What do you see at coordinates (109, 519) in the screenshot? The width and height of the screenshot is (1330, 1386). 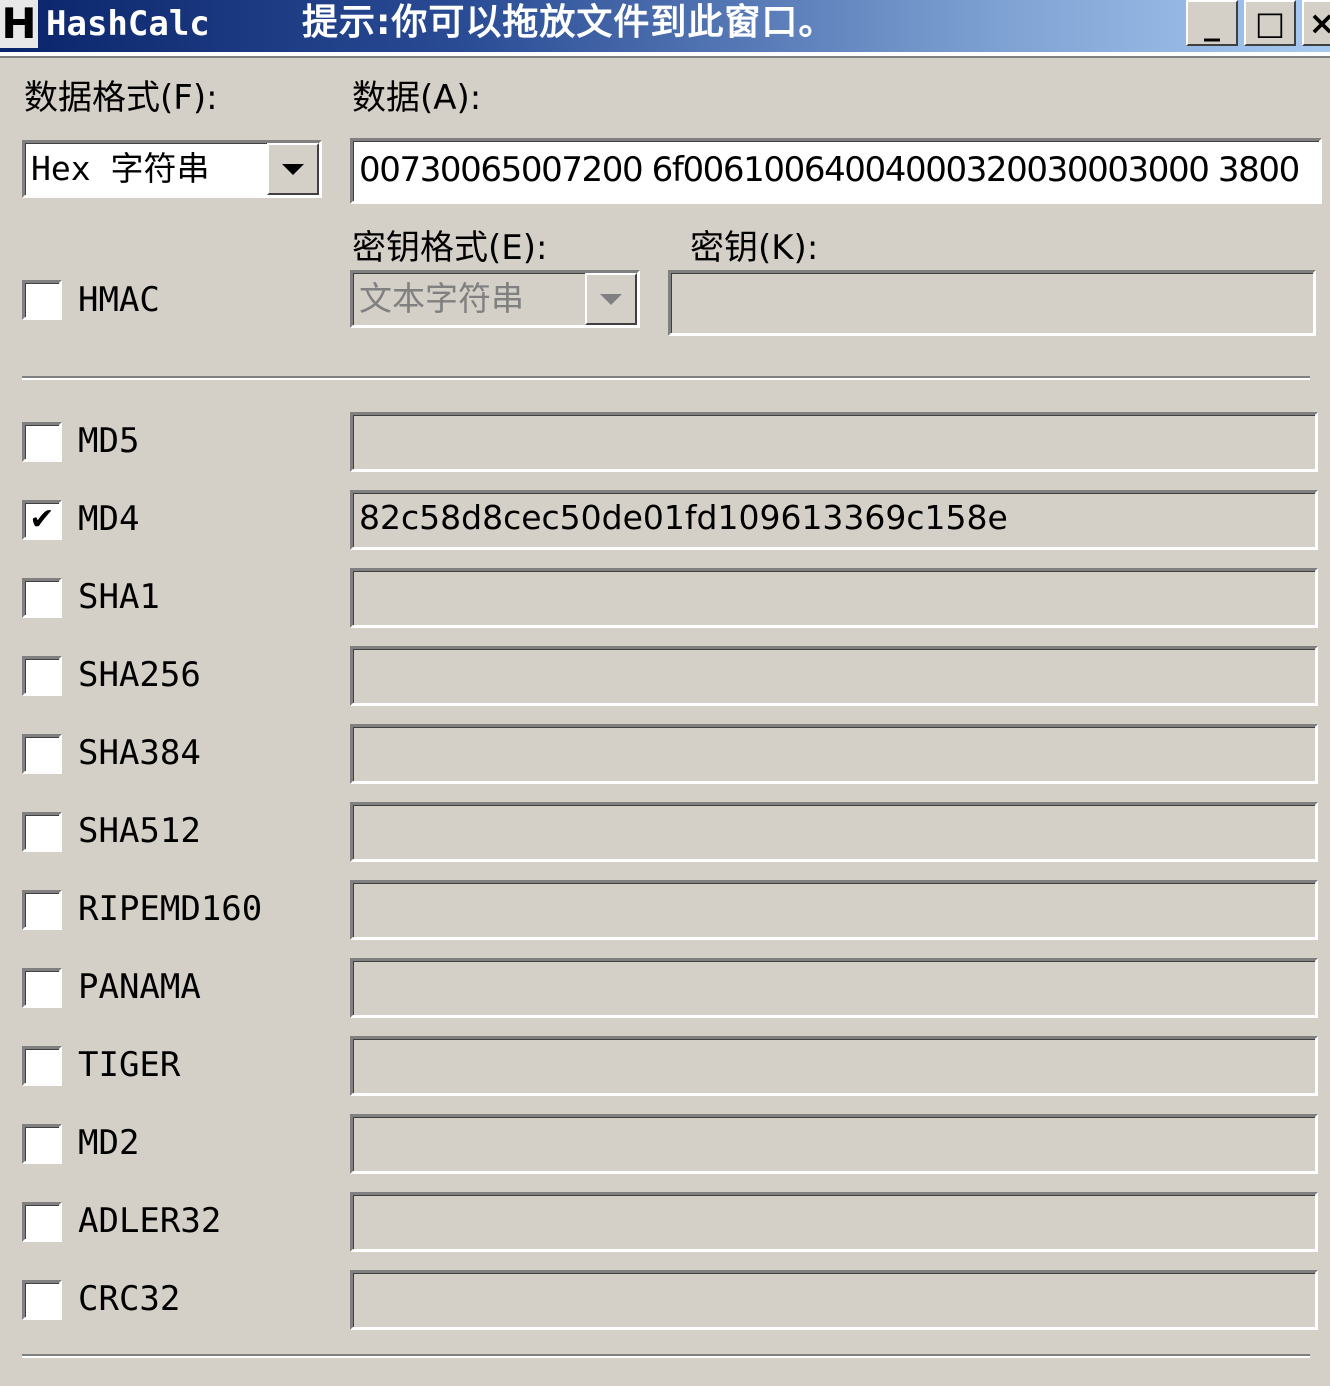 I see `md4-label: MD4` at bounding box center [109, 519].